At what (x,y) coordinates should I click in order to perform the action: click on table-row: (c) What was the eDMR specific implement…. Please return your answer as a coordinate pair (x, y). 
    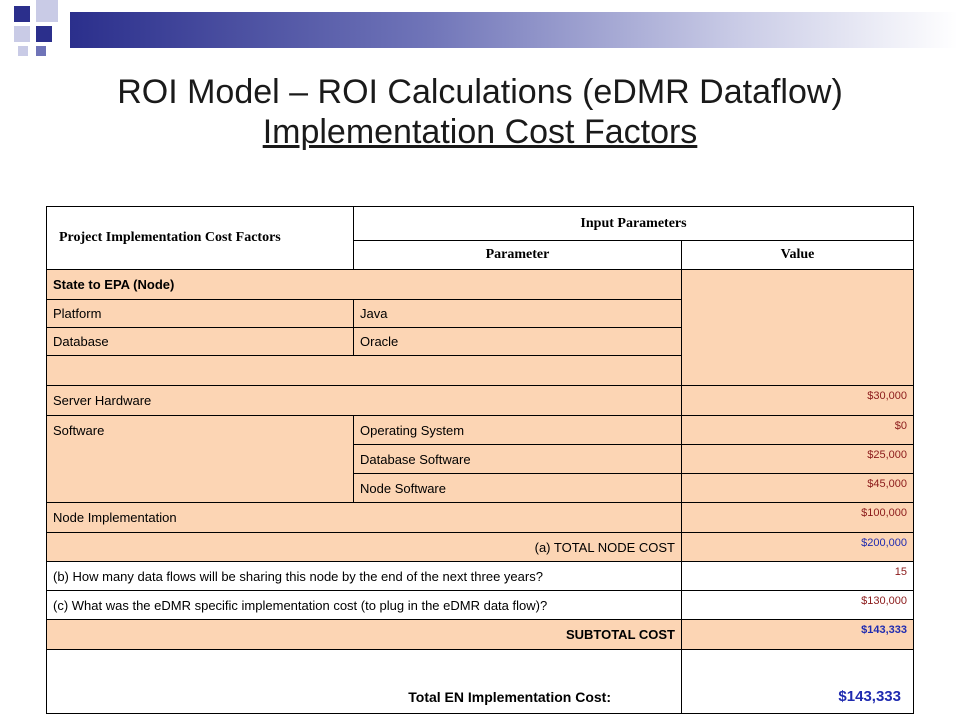
    Looking at the image, I should click on (480, 605).